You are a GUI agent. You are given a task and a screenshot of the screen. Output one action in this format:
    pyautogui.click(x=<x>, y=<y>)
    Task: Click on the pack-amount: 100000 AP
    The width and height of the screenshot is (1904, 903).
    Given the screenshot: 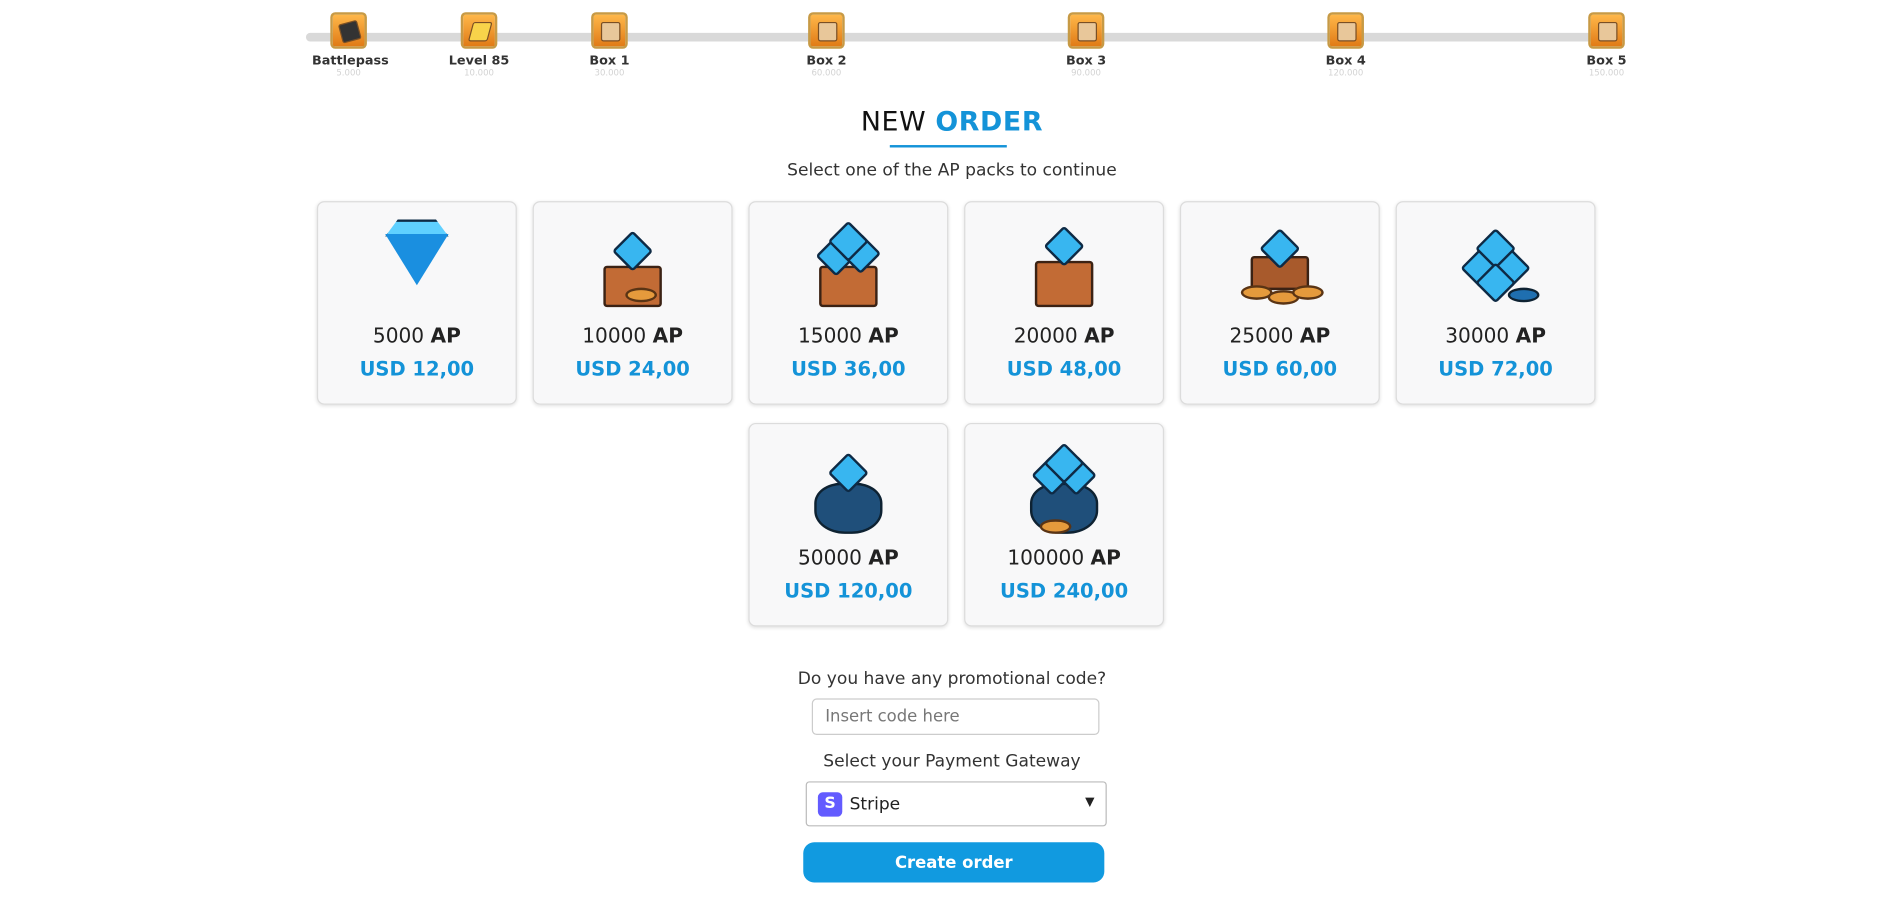 What is the action you would take?
    pyautogui.click(x=1064, y=558)
    